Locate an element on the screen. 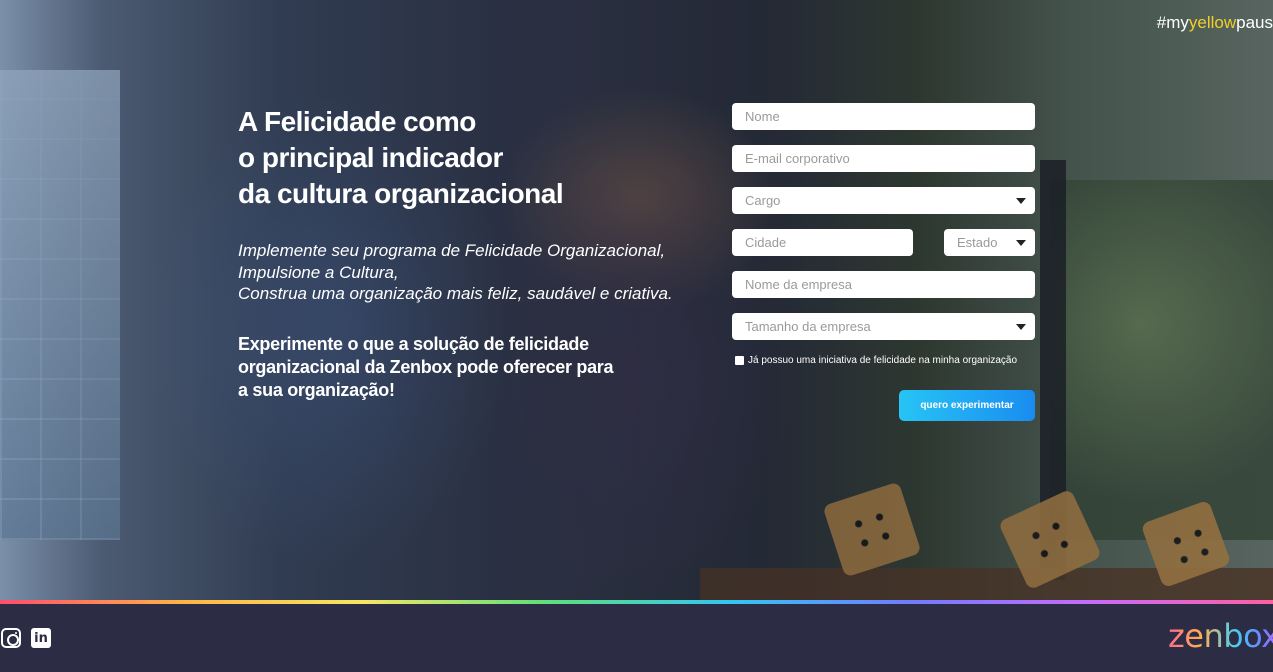 This screenshot has width=1273, height=672. cargo-select: Cargo is located at coordinates (883, 200).